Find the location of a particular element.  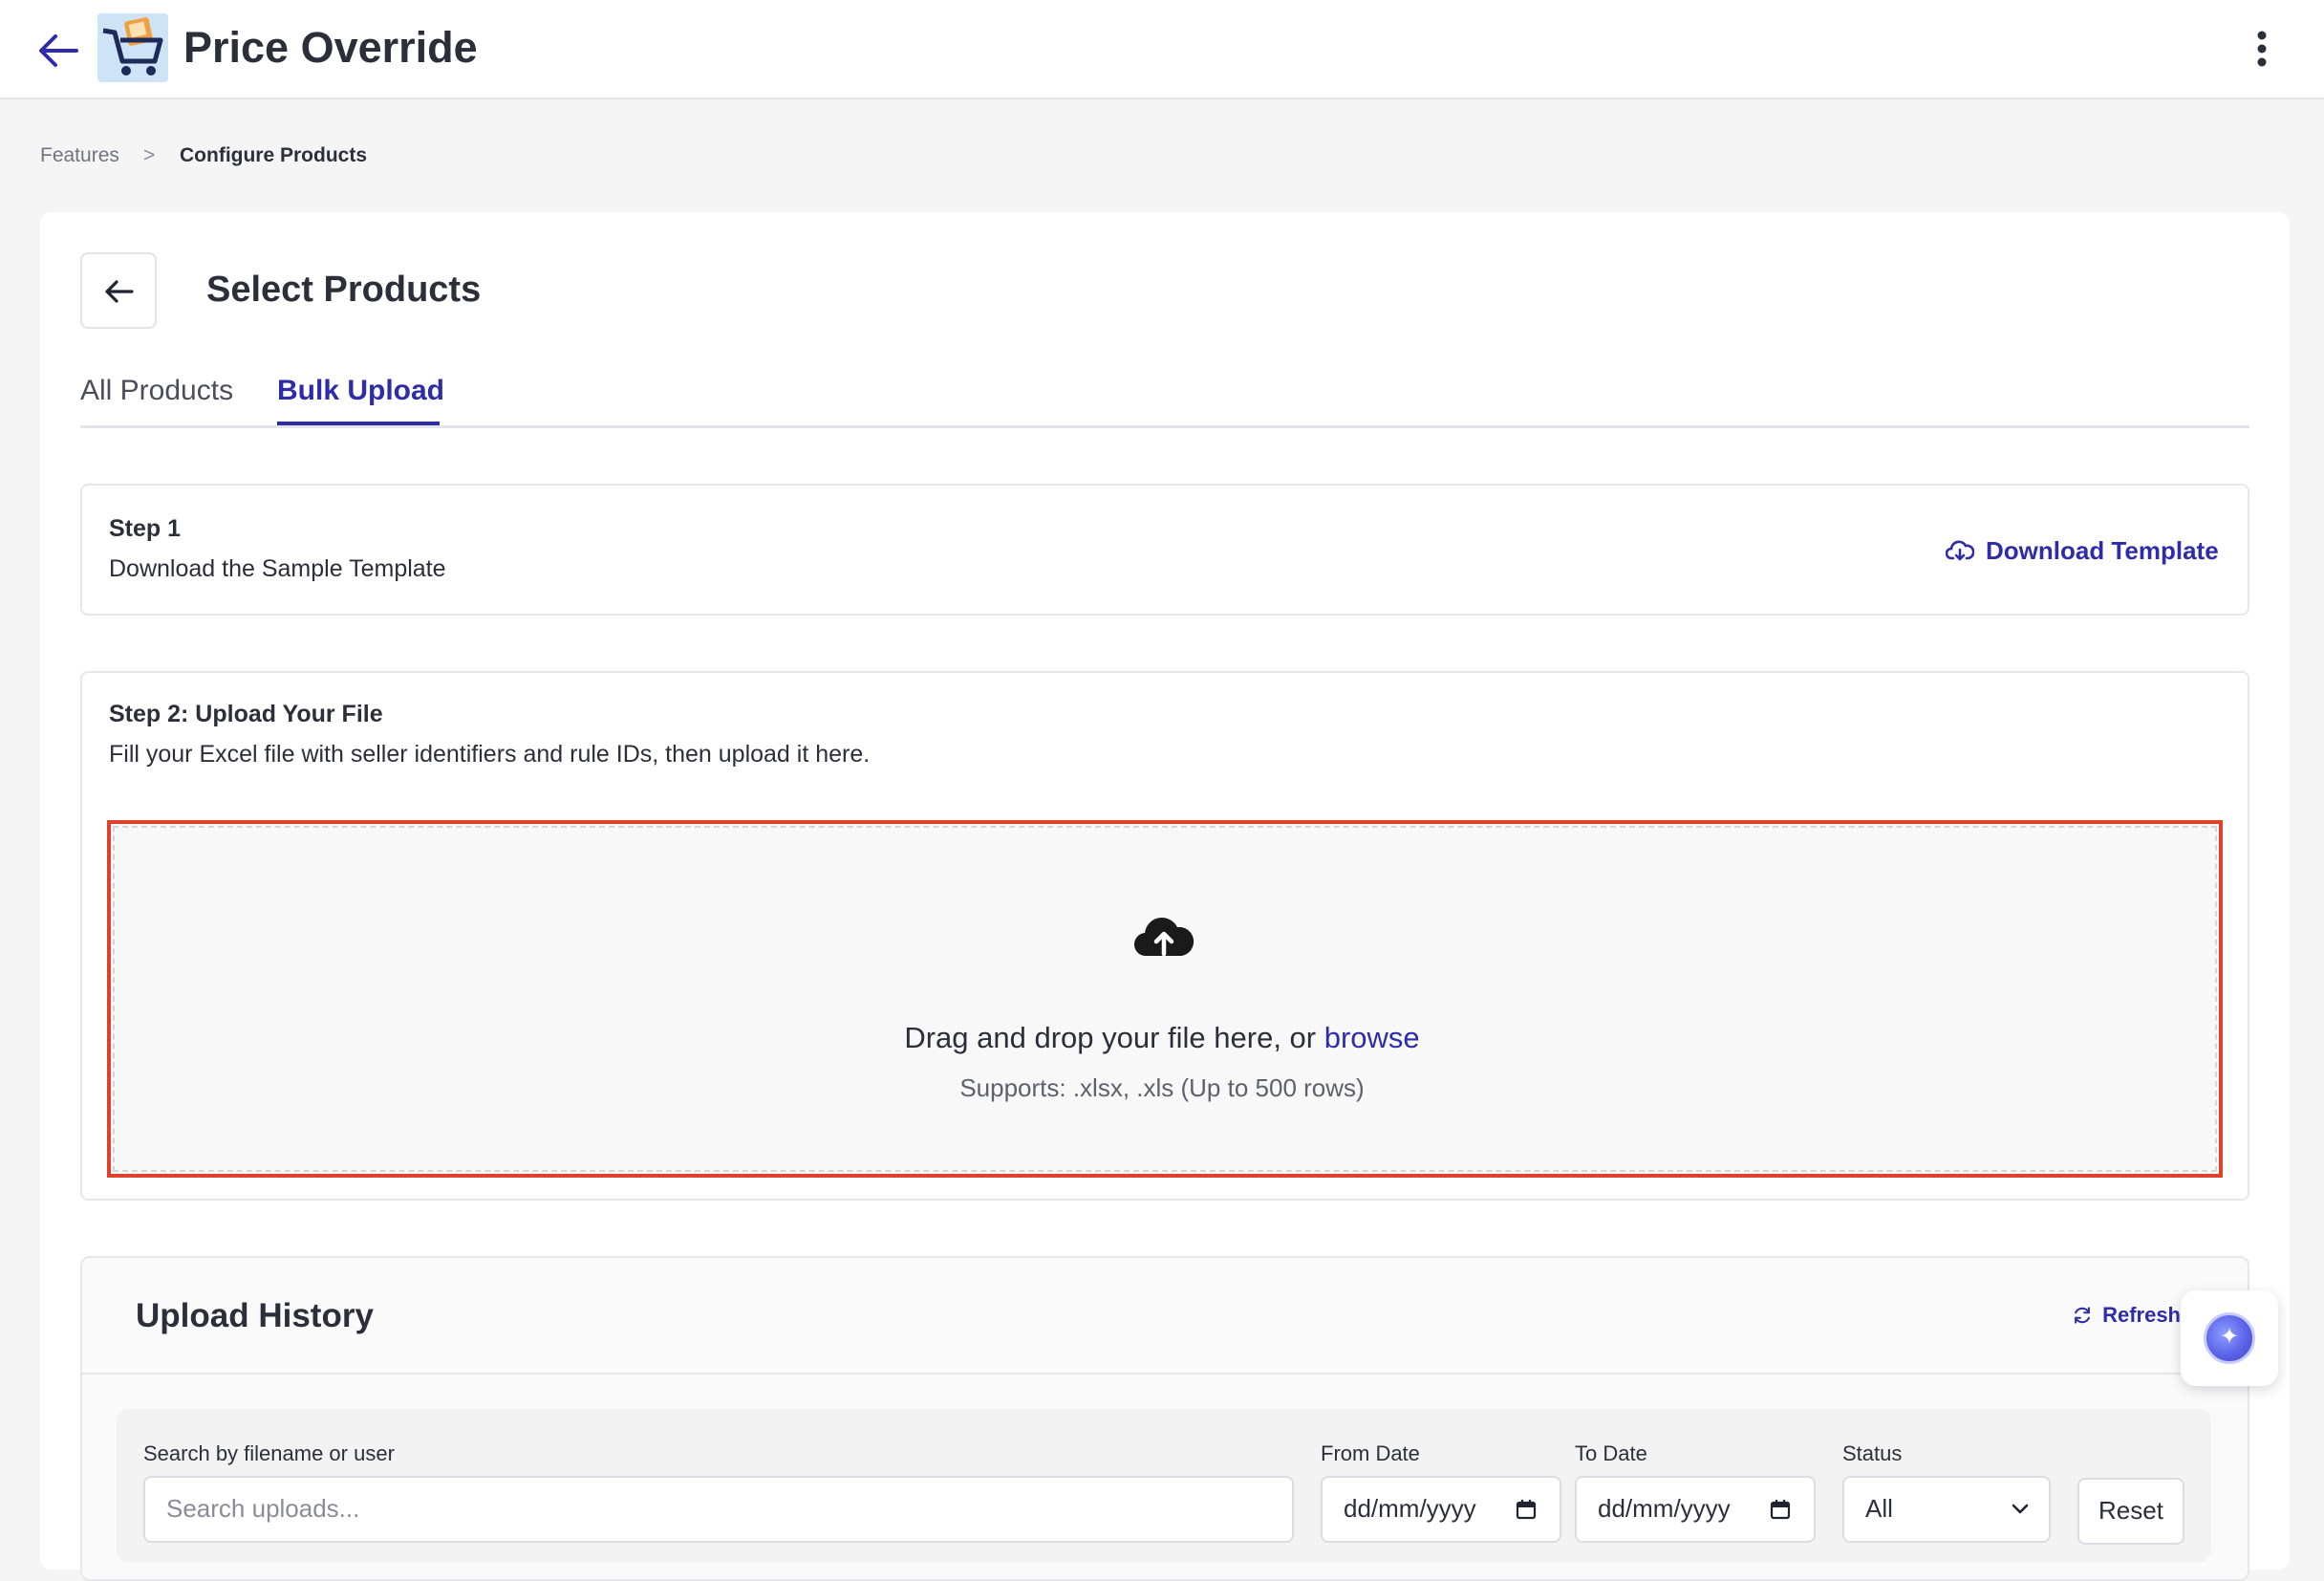

search-label: Search by filename or user is located at coordinates (269, 1453).